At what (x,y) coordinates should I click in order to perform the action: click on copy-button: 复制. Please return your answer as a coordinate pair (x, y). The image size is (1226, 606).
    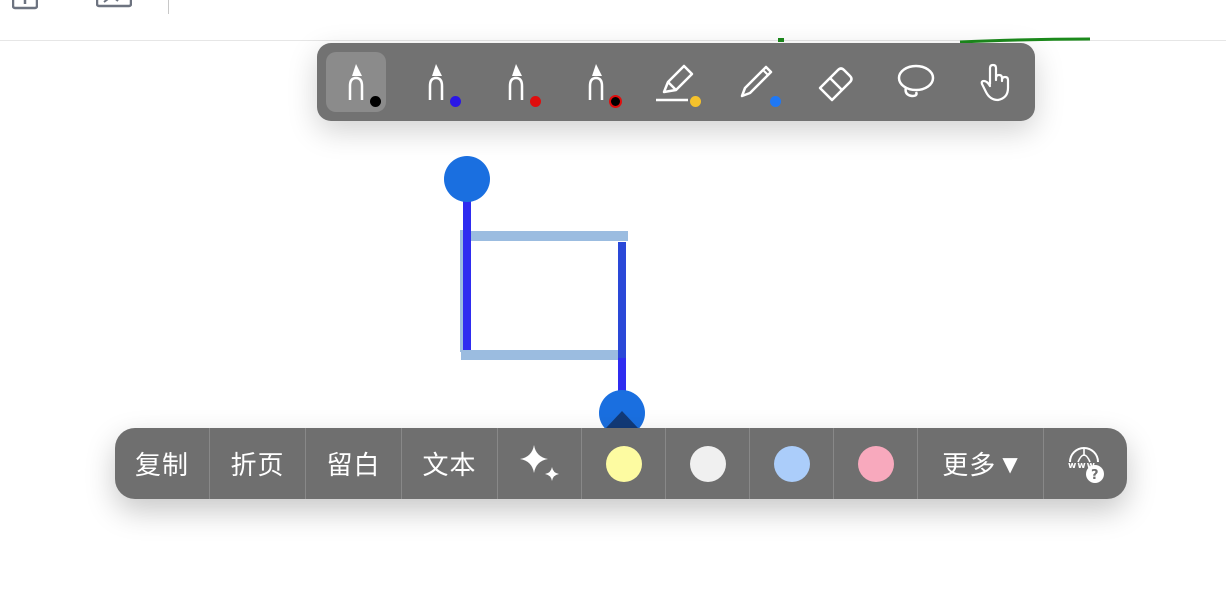
    Looking at the image, I should click on (162, 463).